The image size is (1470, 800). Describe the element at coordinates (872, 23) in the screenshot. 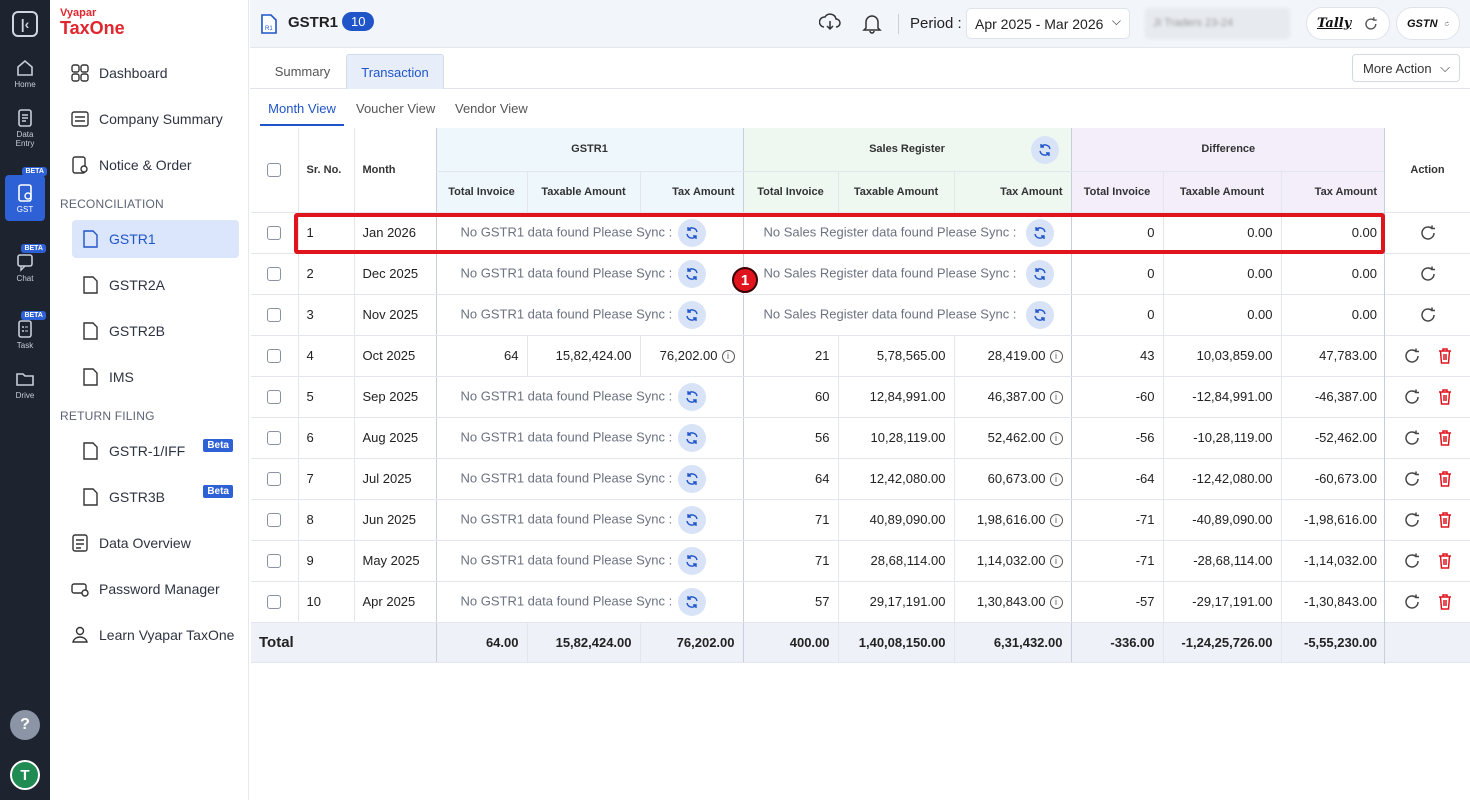

I see `bell-icon` at that location.